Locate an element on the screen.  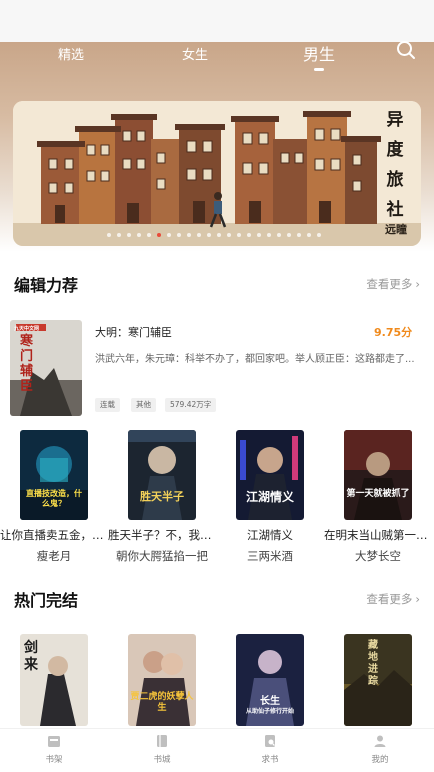
book-cover: 胜天半子 is located at coordinates (162, 475).